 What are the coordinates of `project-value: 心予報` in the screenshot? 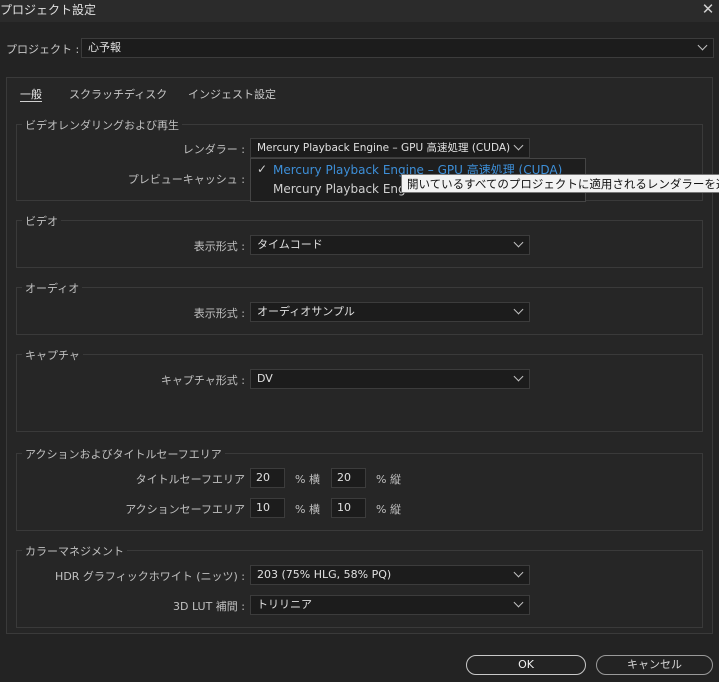 It's located at (104, 47).